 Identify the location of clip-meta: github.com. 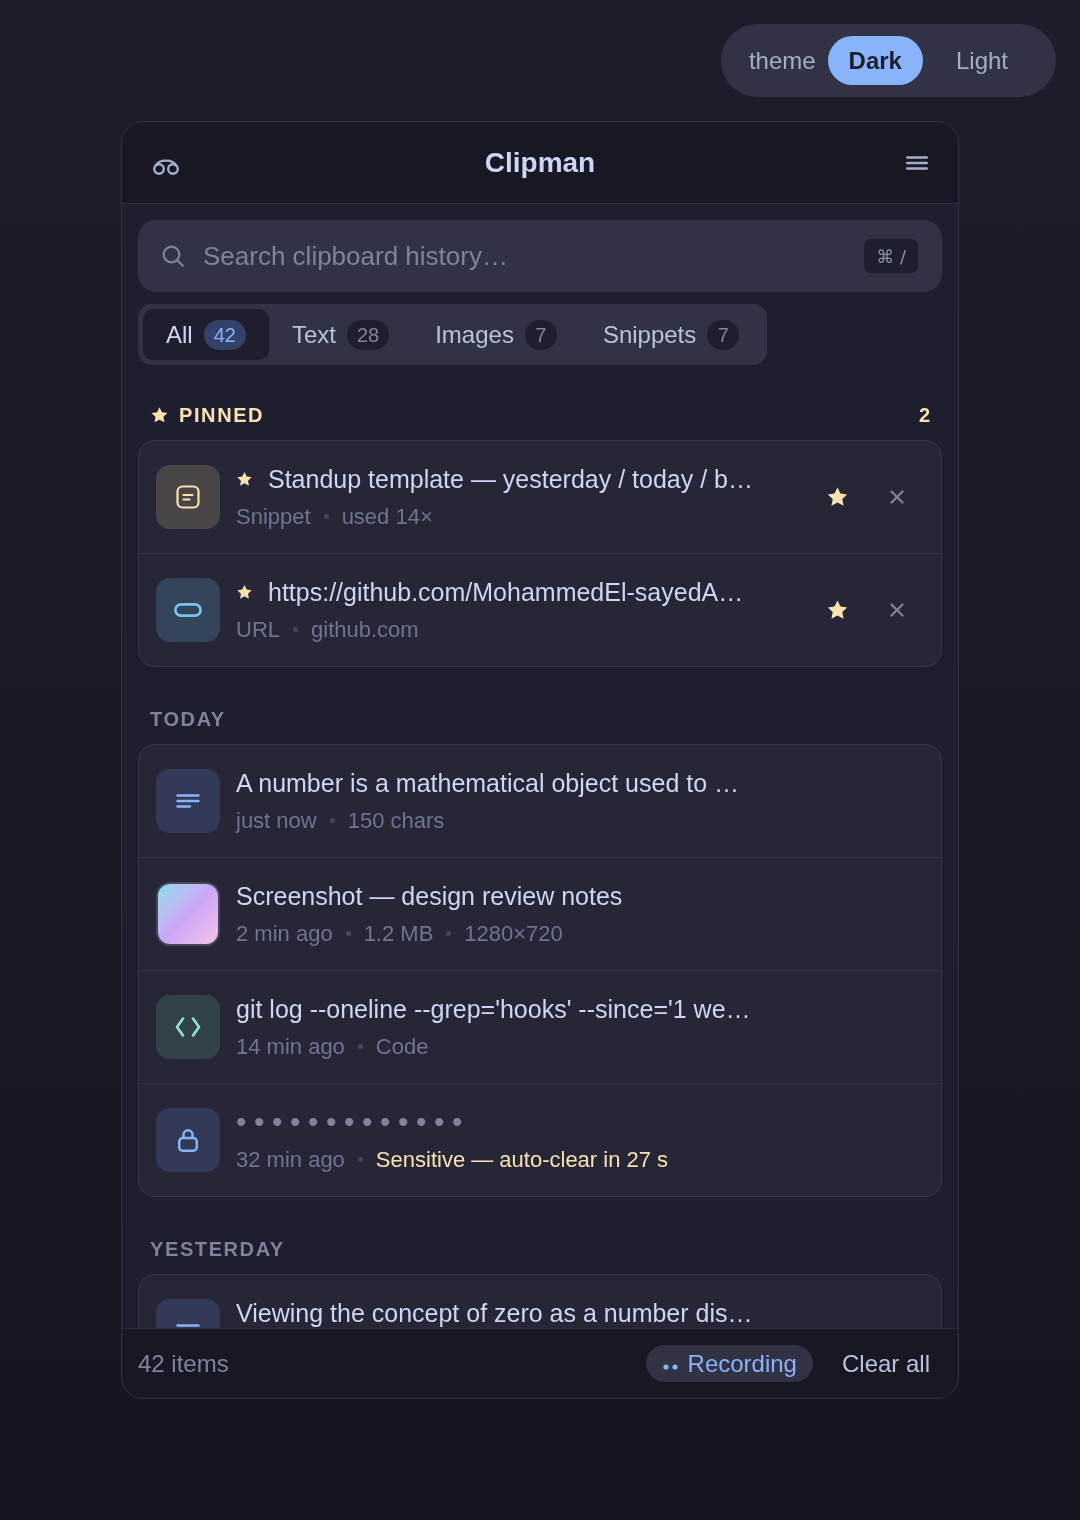
(365, 629).